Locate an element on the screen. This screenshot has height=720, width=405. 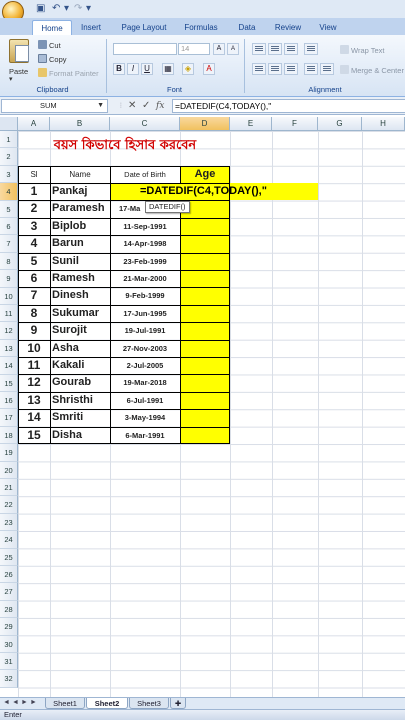
row-header: 29 is located at coordinates (9, 627).